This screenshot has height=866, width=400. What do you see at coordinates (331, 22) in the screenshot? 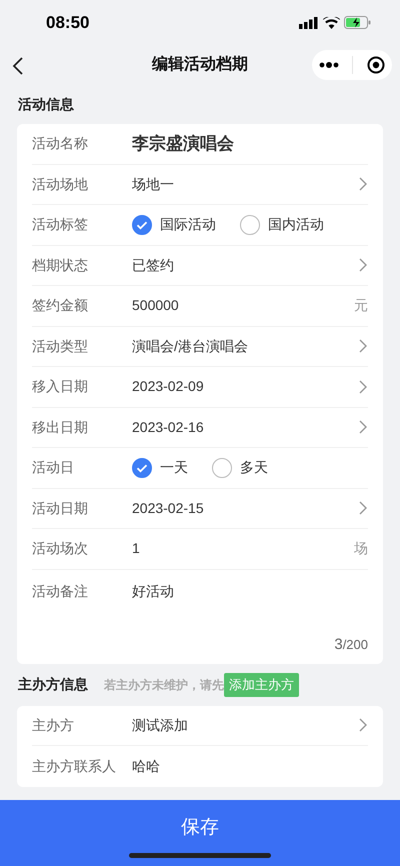
I see `wifi-icon` at bounding box center [331, 22].